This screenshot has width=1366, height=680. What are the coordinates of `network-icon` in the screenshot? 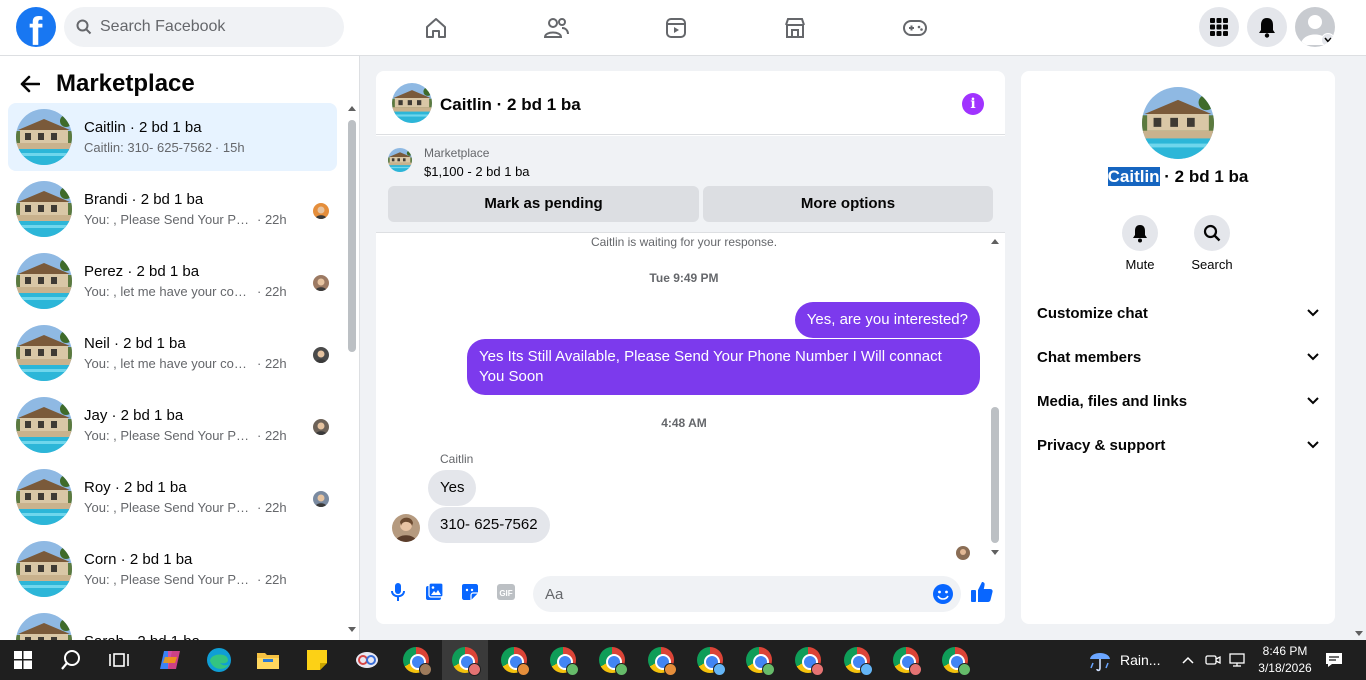 It's located at (1237, 660).